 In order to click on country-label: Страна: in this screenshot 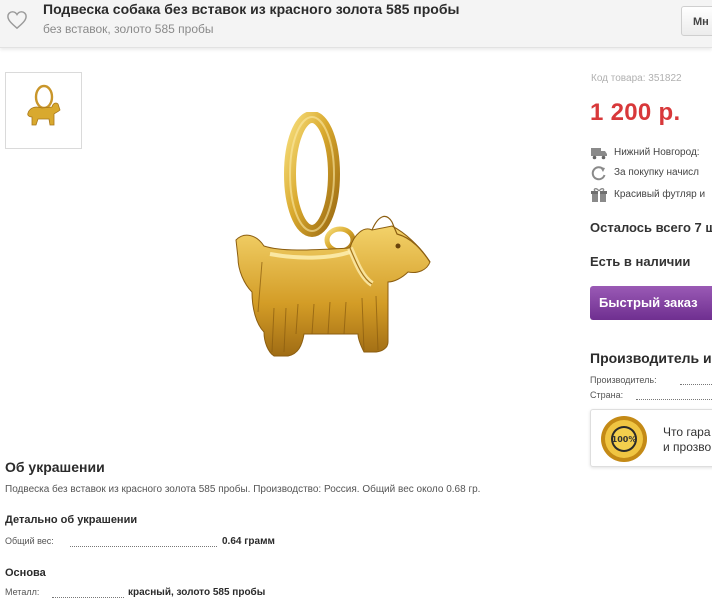, I will do `click(607, 395)`.